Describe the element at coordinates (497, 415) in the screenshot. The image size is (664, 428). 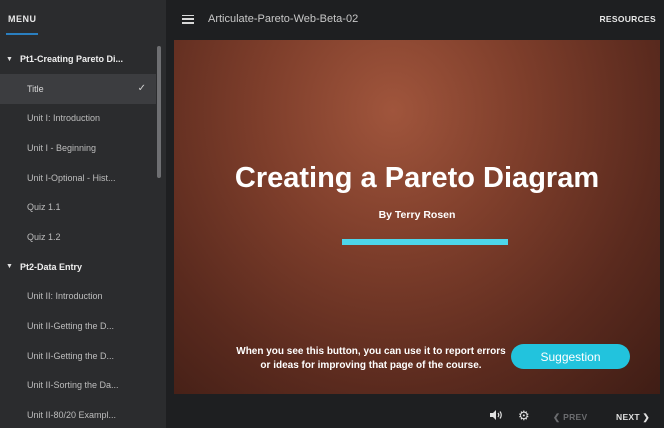
I see `volume-icon` at that location.